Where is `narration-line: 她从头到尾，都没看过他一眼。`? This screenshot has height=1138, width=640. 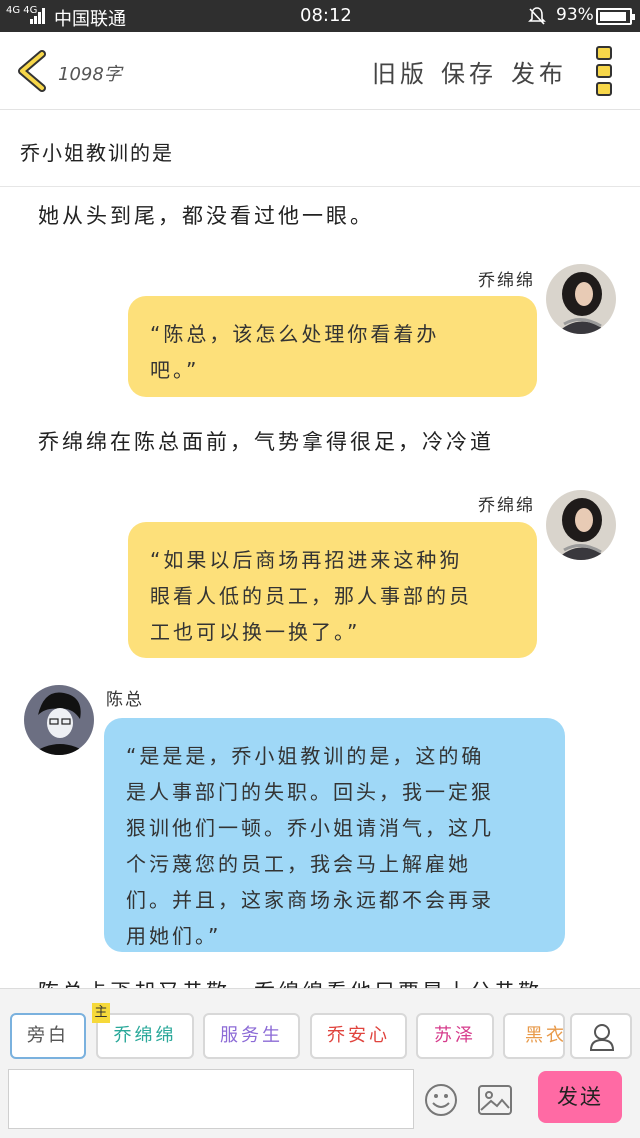
narration-line: 她从头到尾，都没看过他一眼。 is located at coordinates (206, 215).